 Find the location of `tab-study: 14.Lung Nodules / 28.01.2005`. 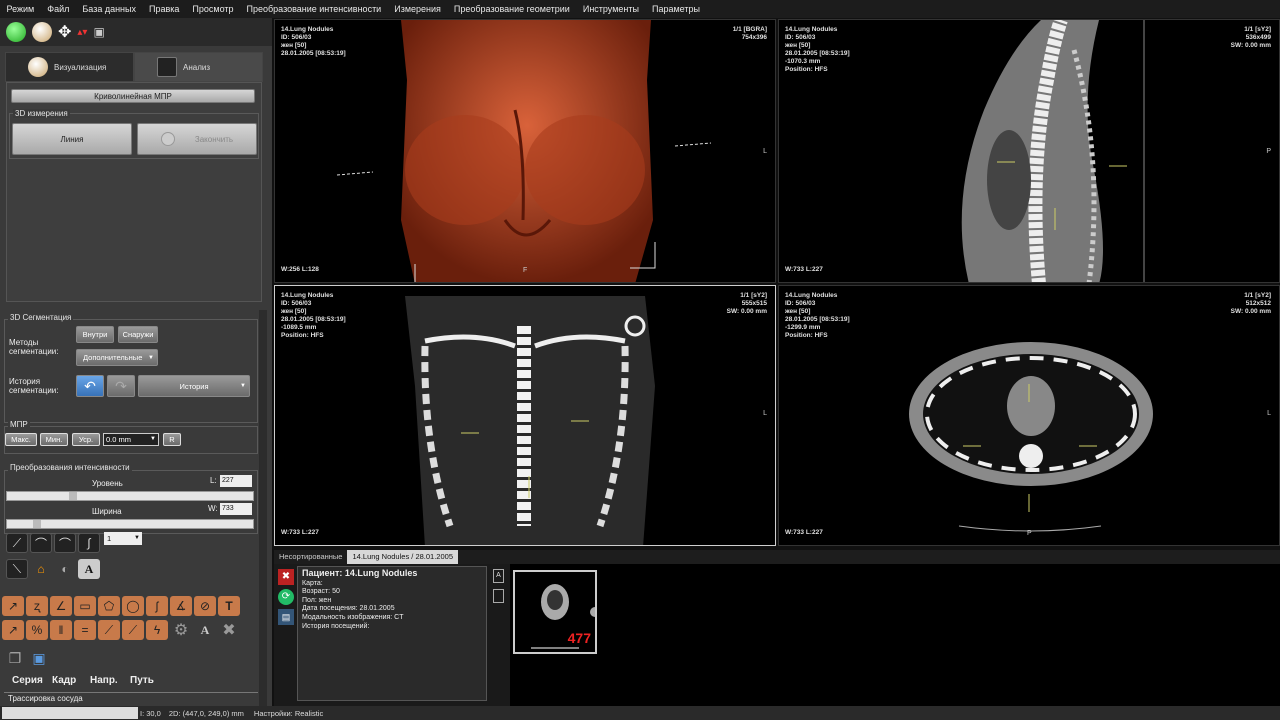

tab-study: 14.Lung Nodules / 28.01.2005 is located at coordinates (402, 557).